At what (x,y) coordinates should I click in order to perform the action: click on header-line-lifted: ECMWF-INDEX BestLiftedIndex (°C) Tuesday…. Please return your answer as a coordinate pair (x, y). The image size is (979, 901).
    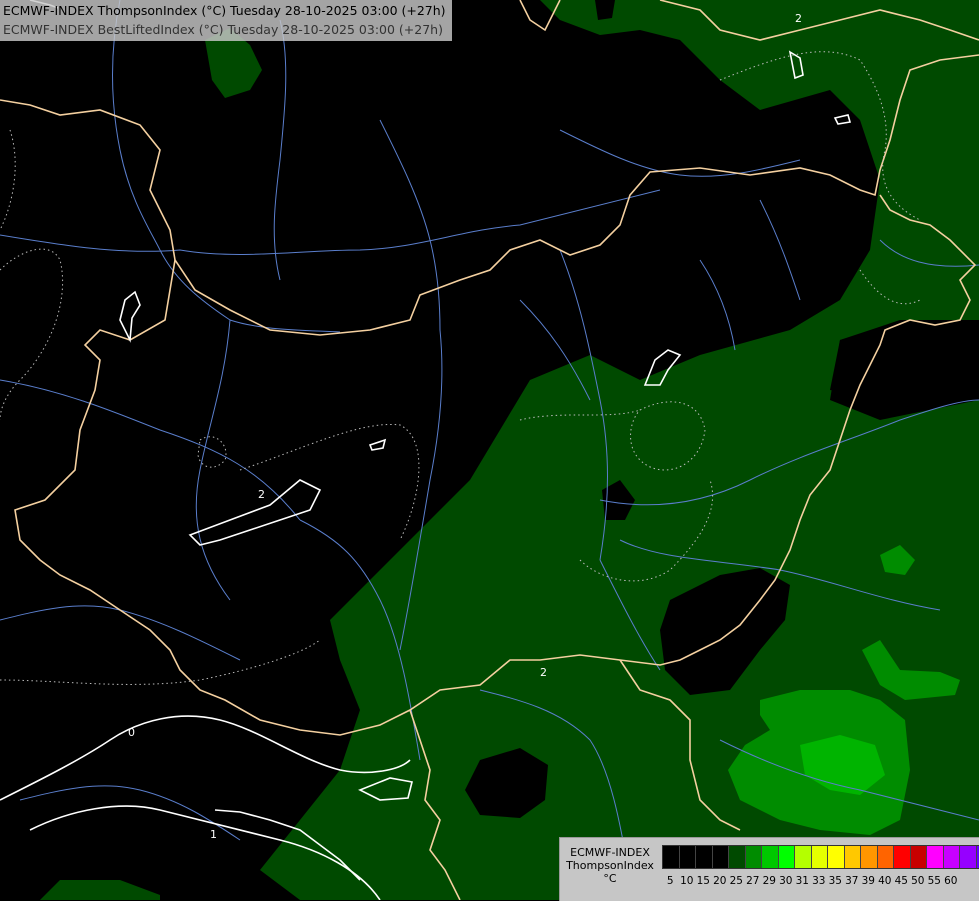
    Looking at the image, I should click on (224, 29).